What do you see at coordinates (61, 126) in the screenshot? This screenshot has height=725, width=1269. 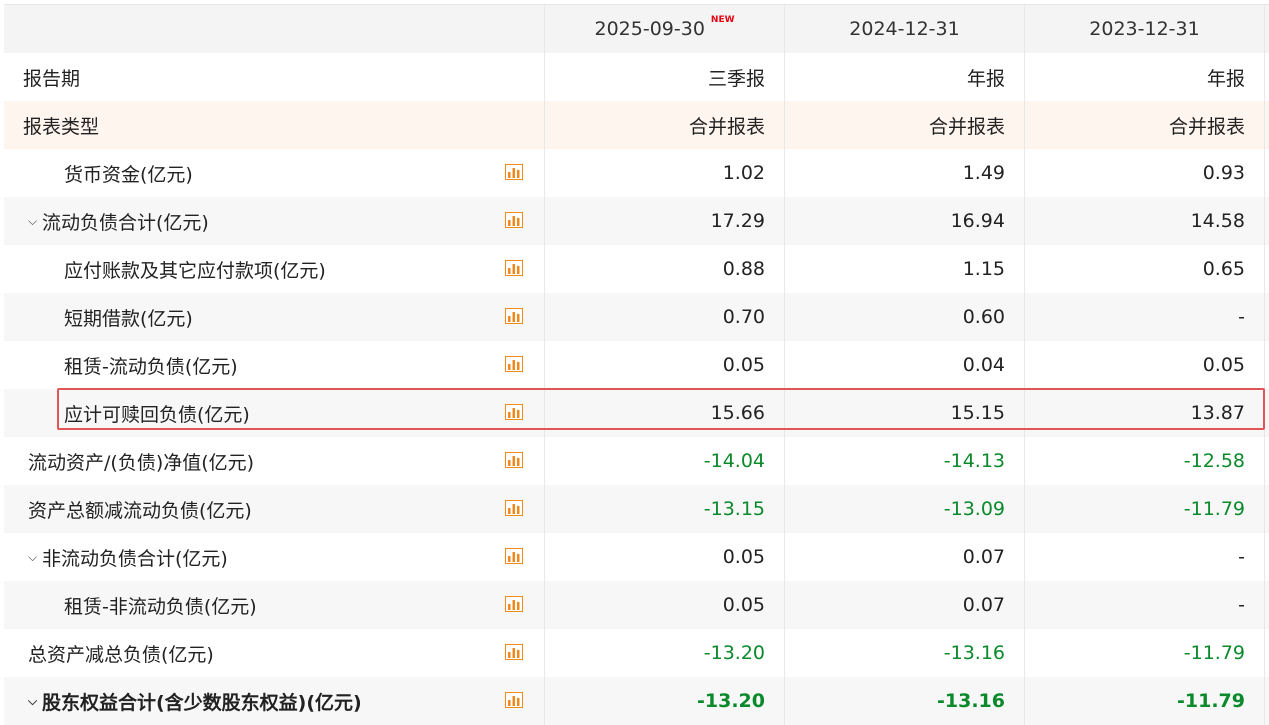 I see `row-label: 报表类型` at bounding box center [61, 126].